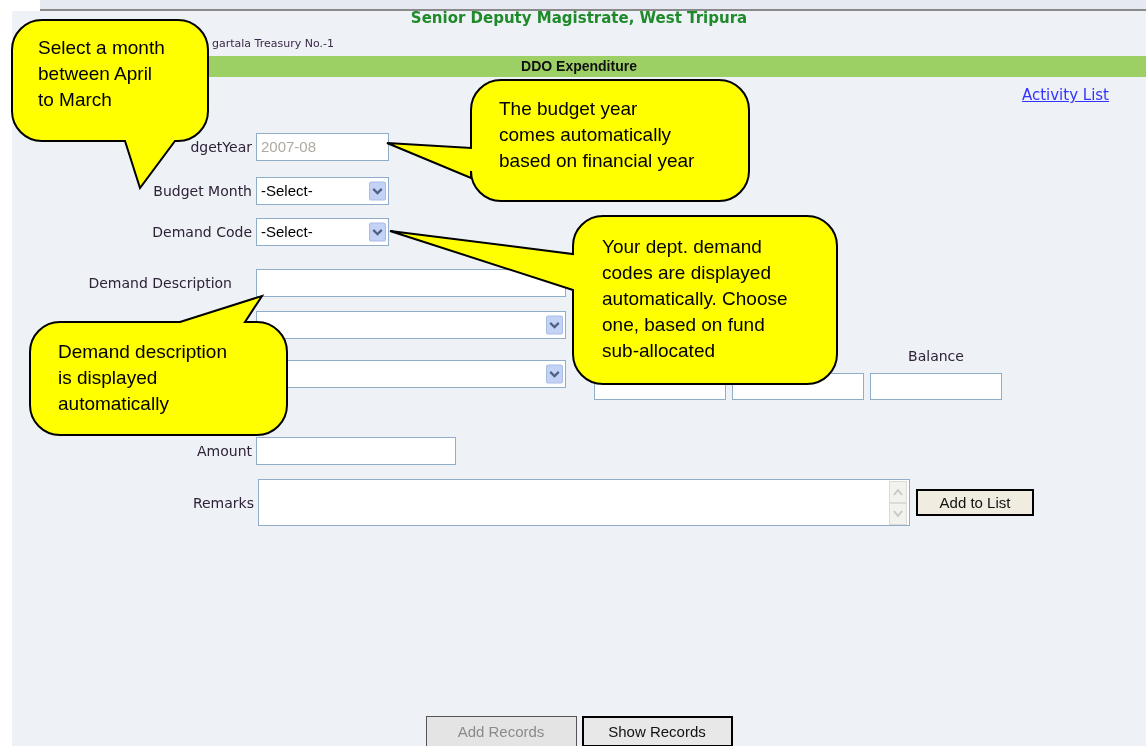  Describe the element at coordinates (936, 356) in the screenshot. I see `column-label: Balance` at that location.